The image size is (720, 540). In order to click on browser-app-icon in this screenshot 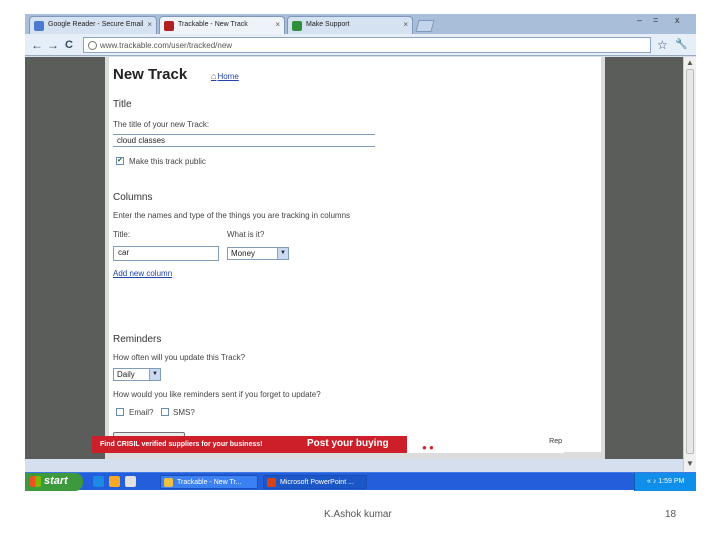, I will do `click(168, 482)`.